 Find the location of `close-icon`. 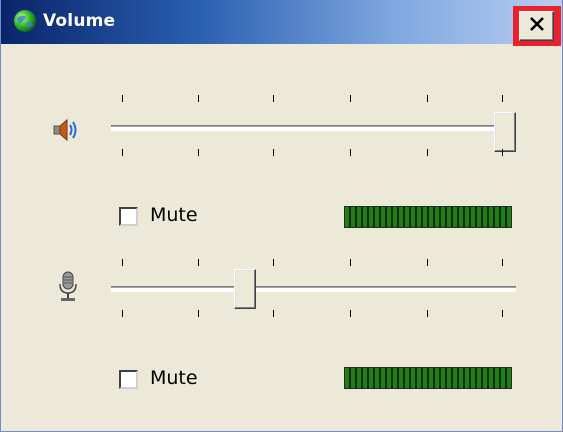

close-icon is located at coordinates (537, 26).